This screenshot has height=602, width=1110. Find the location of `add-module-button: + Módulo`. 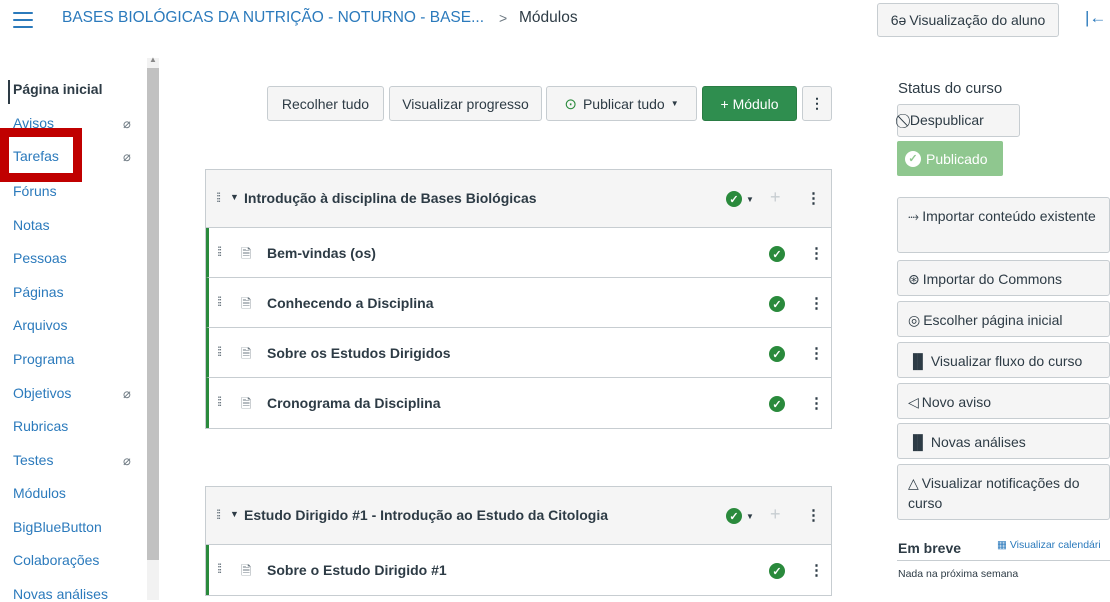

add-module-button: + Módulo is located at coordinates (749, 103).